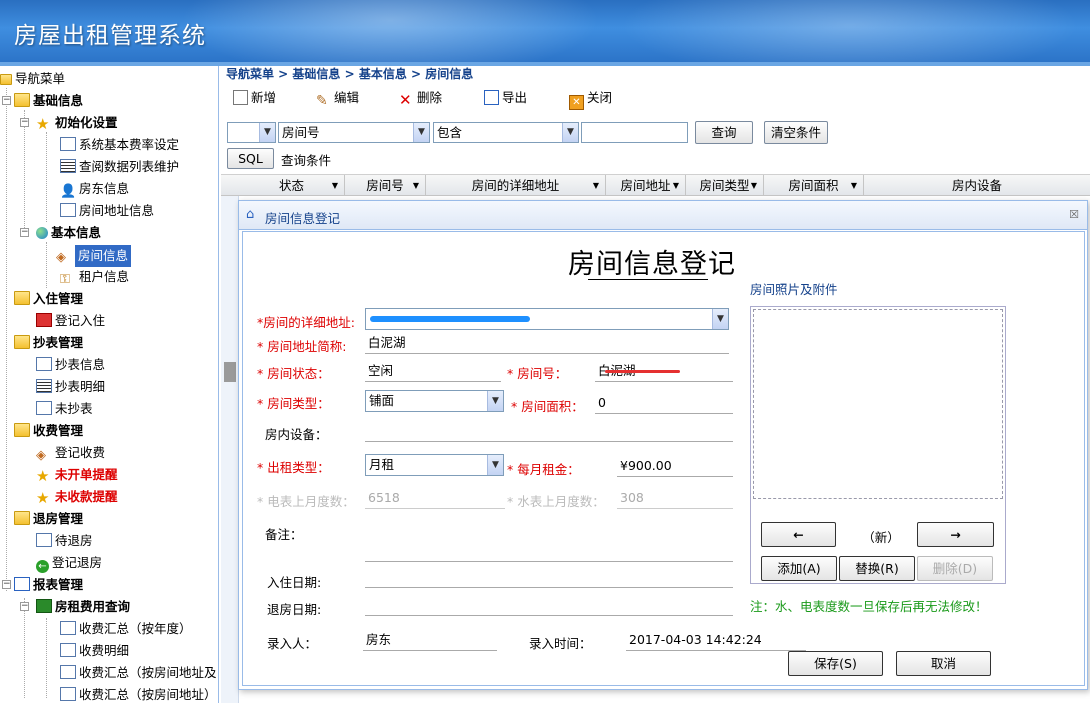 This screenshot has width=1090, height=703. Describe the element at coordinates (48, 101) in the screenshot. I see `nav-item-basic-info: 基础信息` at that location.